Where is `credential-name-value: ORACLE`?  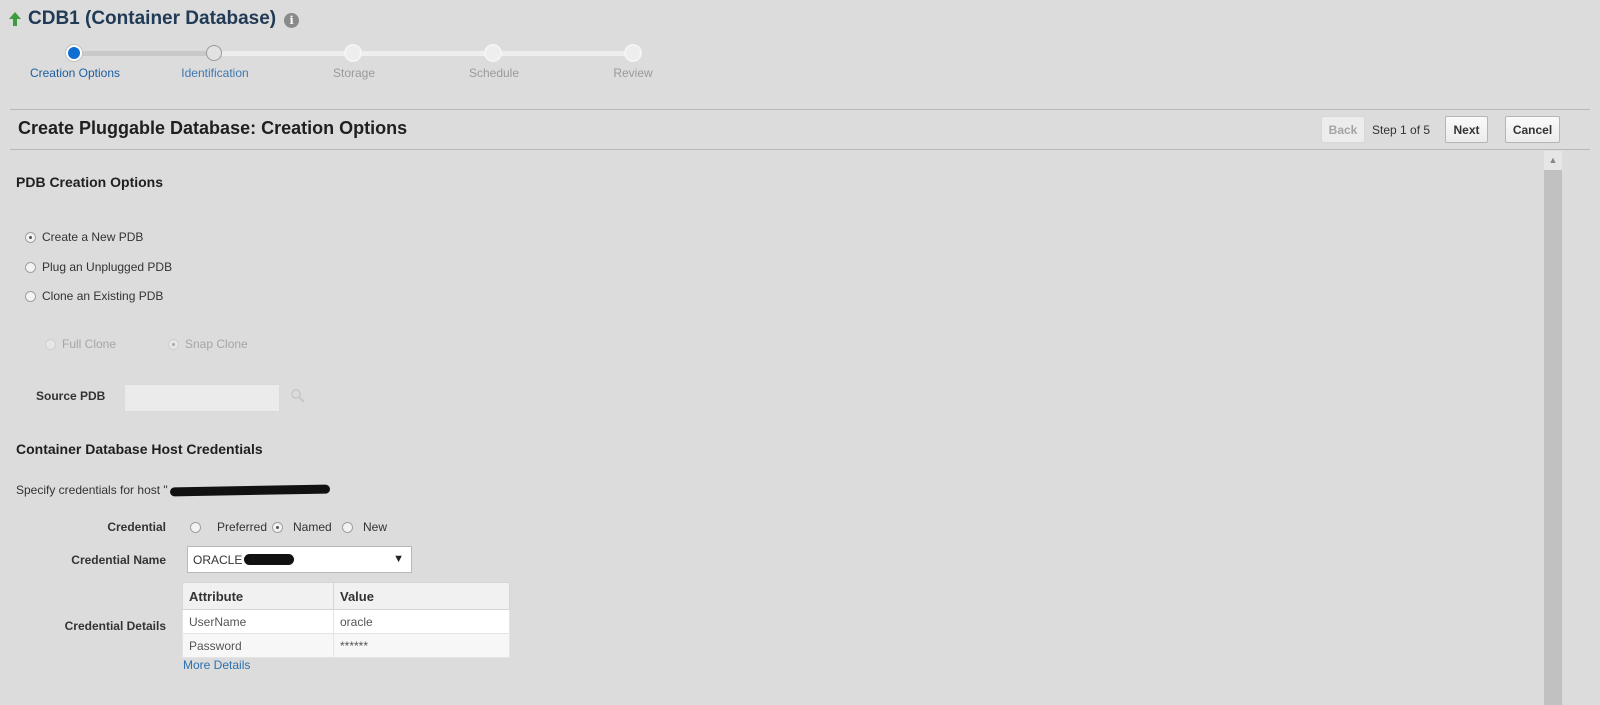
credential-name-value: ORACLE is located at coordinates (218, 559).